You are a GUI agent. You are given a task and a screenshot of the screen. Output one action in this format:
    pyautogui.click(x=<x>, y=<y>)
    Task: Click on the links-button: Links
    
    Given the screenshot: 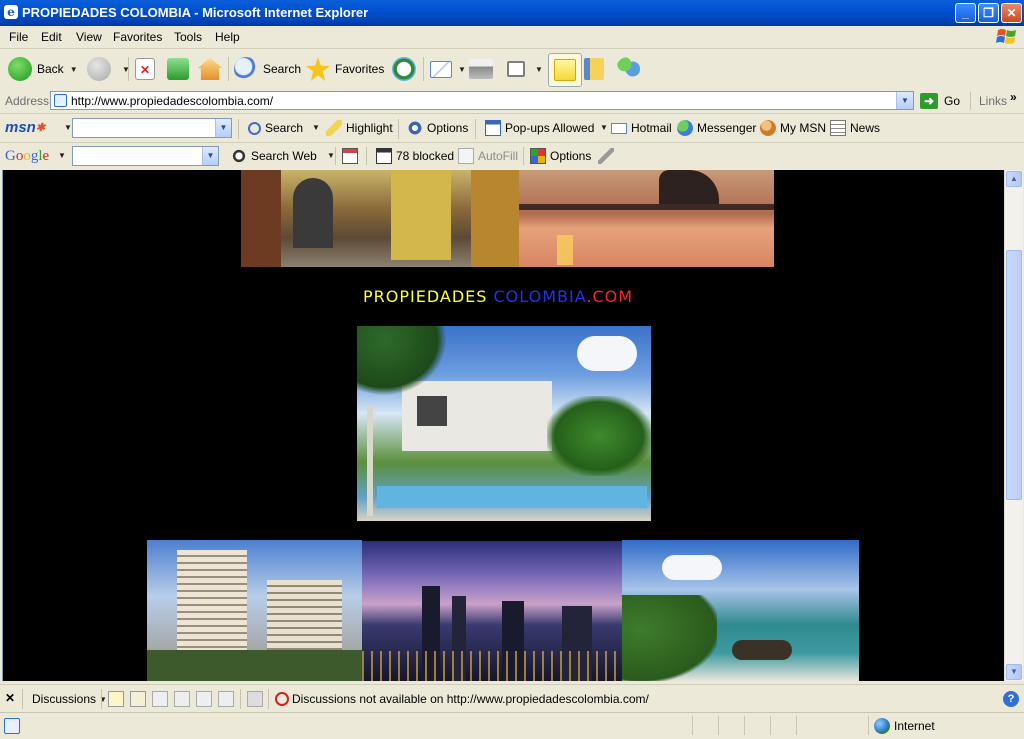 What is the action you would take?
    pyautogui.click(x=993, y=101)
    